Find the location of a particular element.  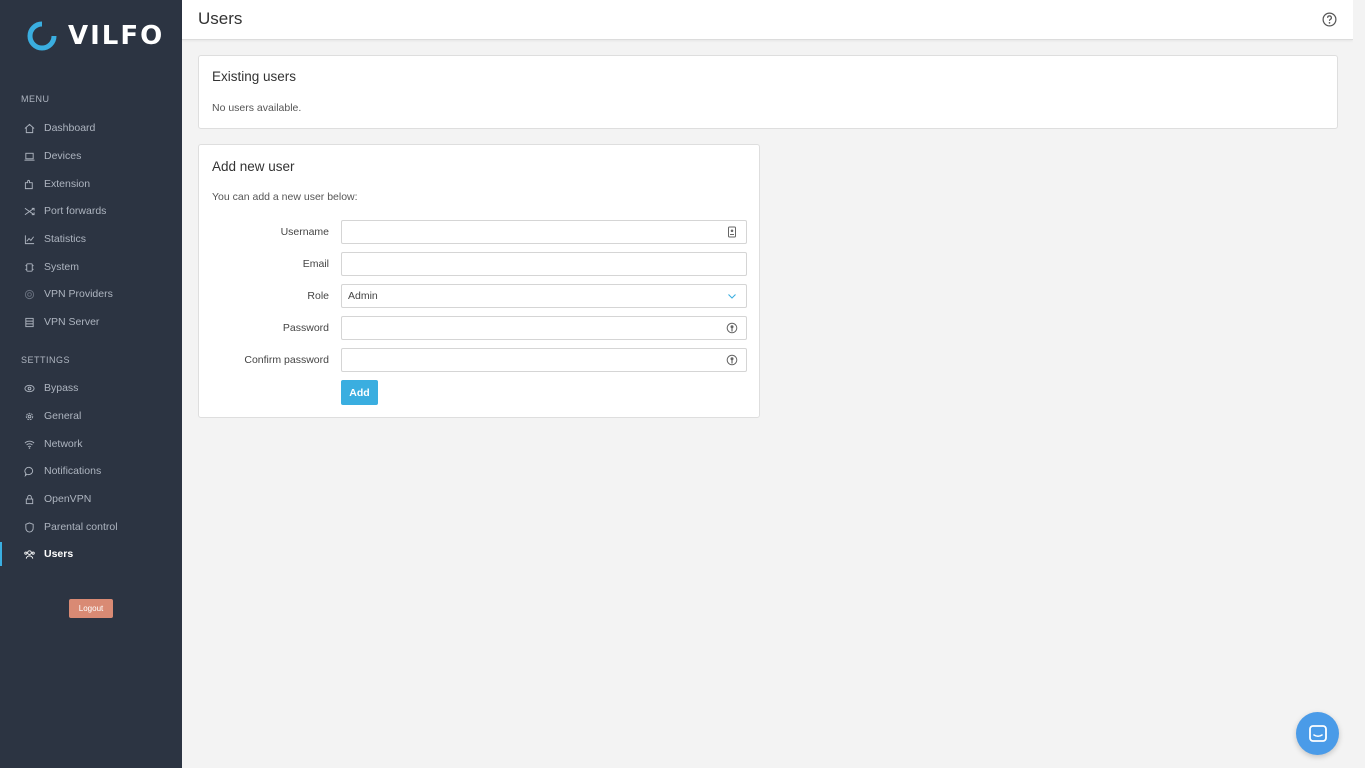

sidebar-item-label: System is located at coordinates (62, 267).